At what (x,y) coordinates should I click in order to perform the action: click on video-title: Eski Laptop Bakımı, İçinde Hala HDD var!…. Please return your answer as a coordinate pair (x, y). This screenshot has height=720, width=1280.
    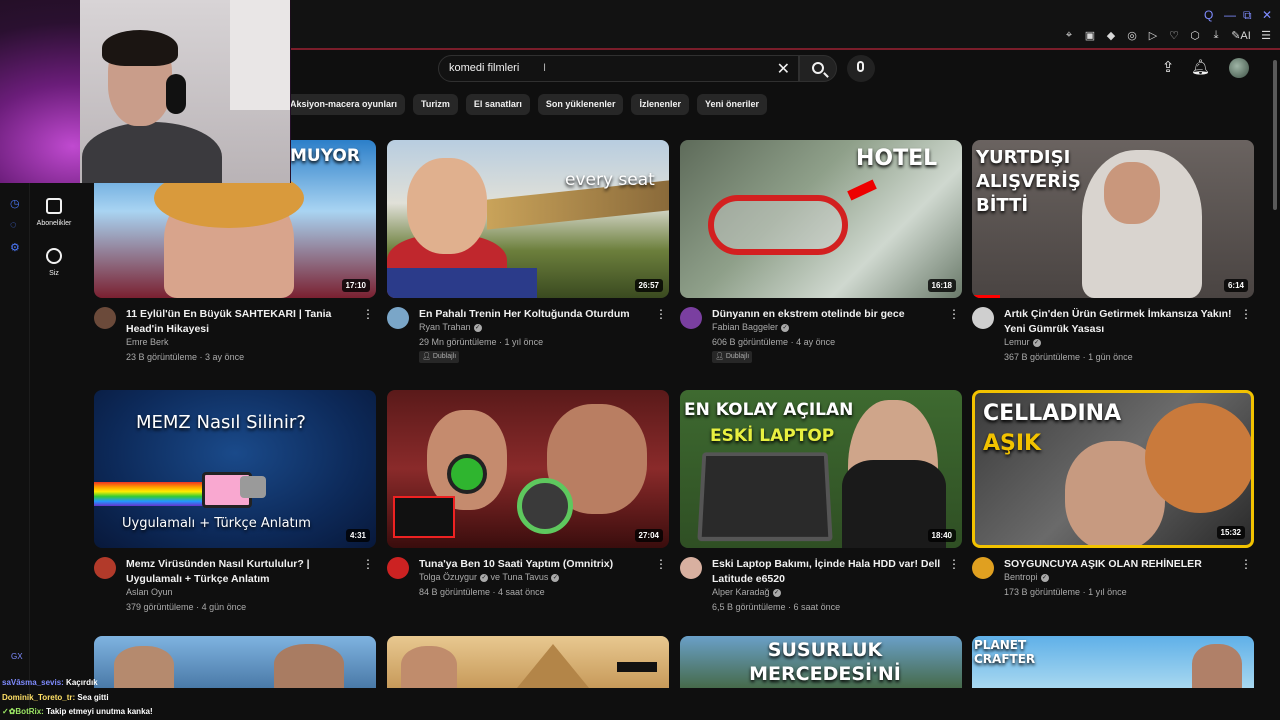
    Looking at the image, I should click on (830, 572).